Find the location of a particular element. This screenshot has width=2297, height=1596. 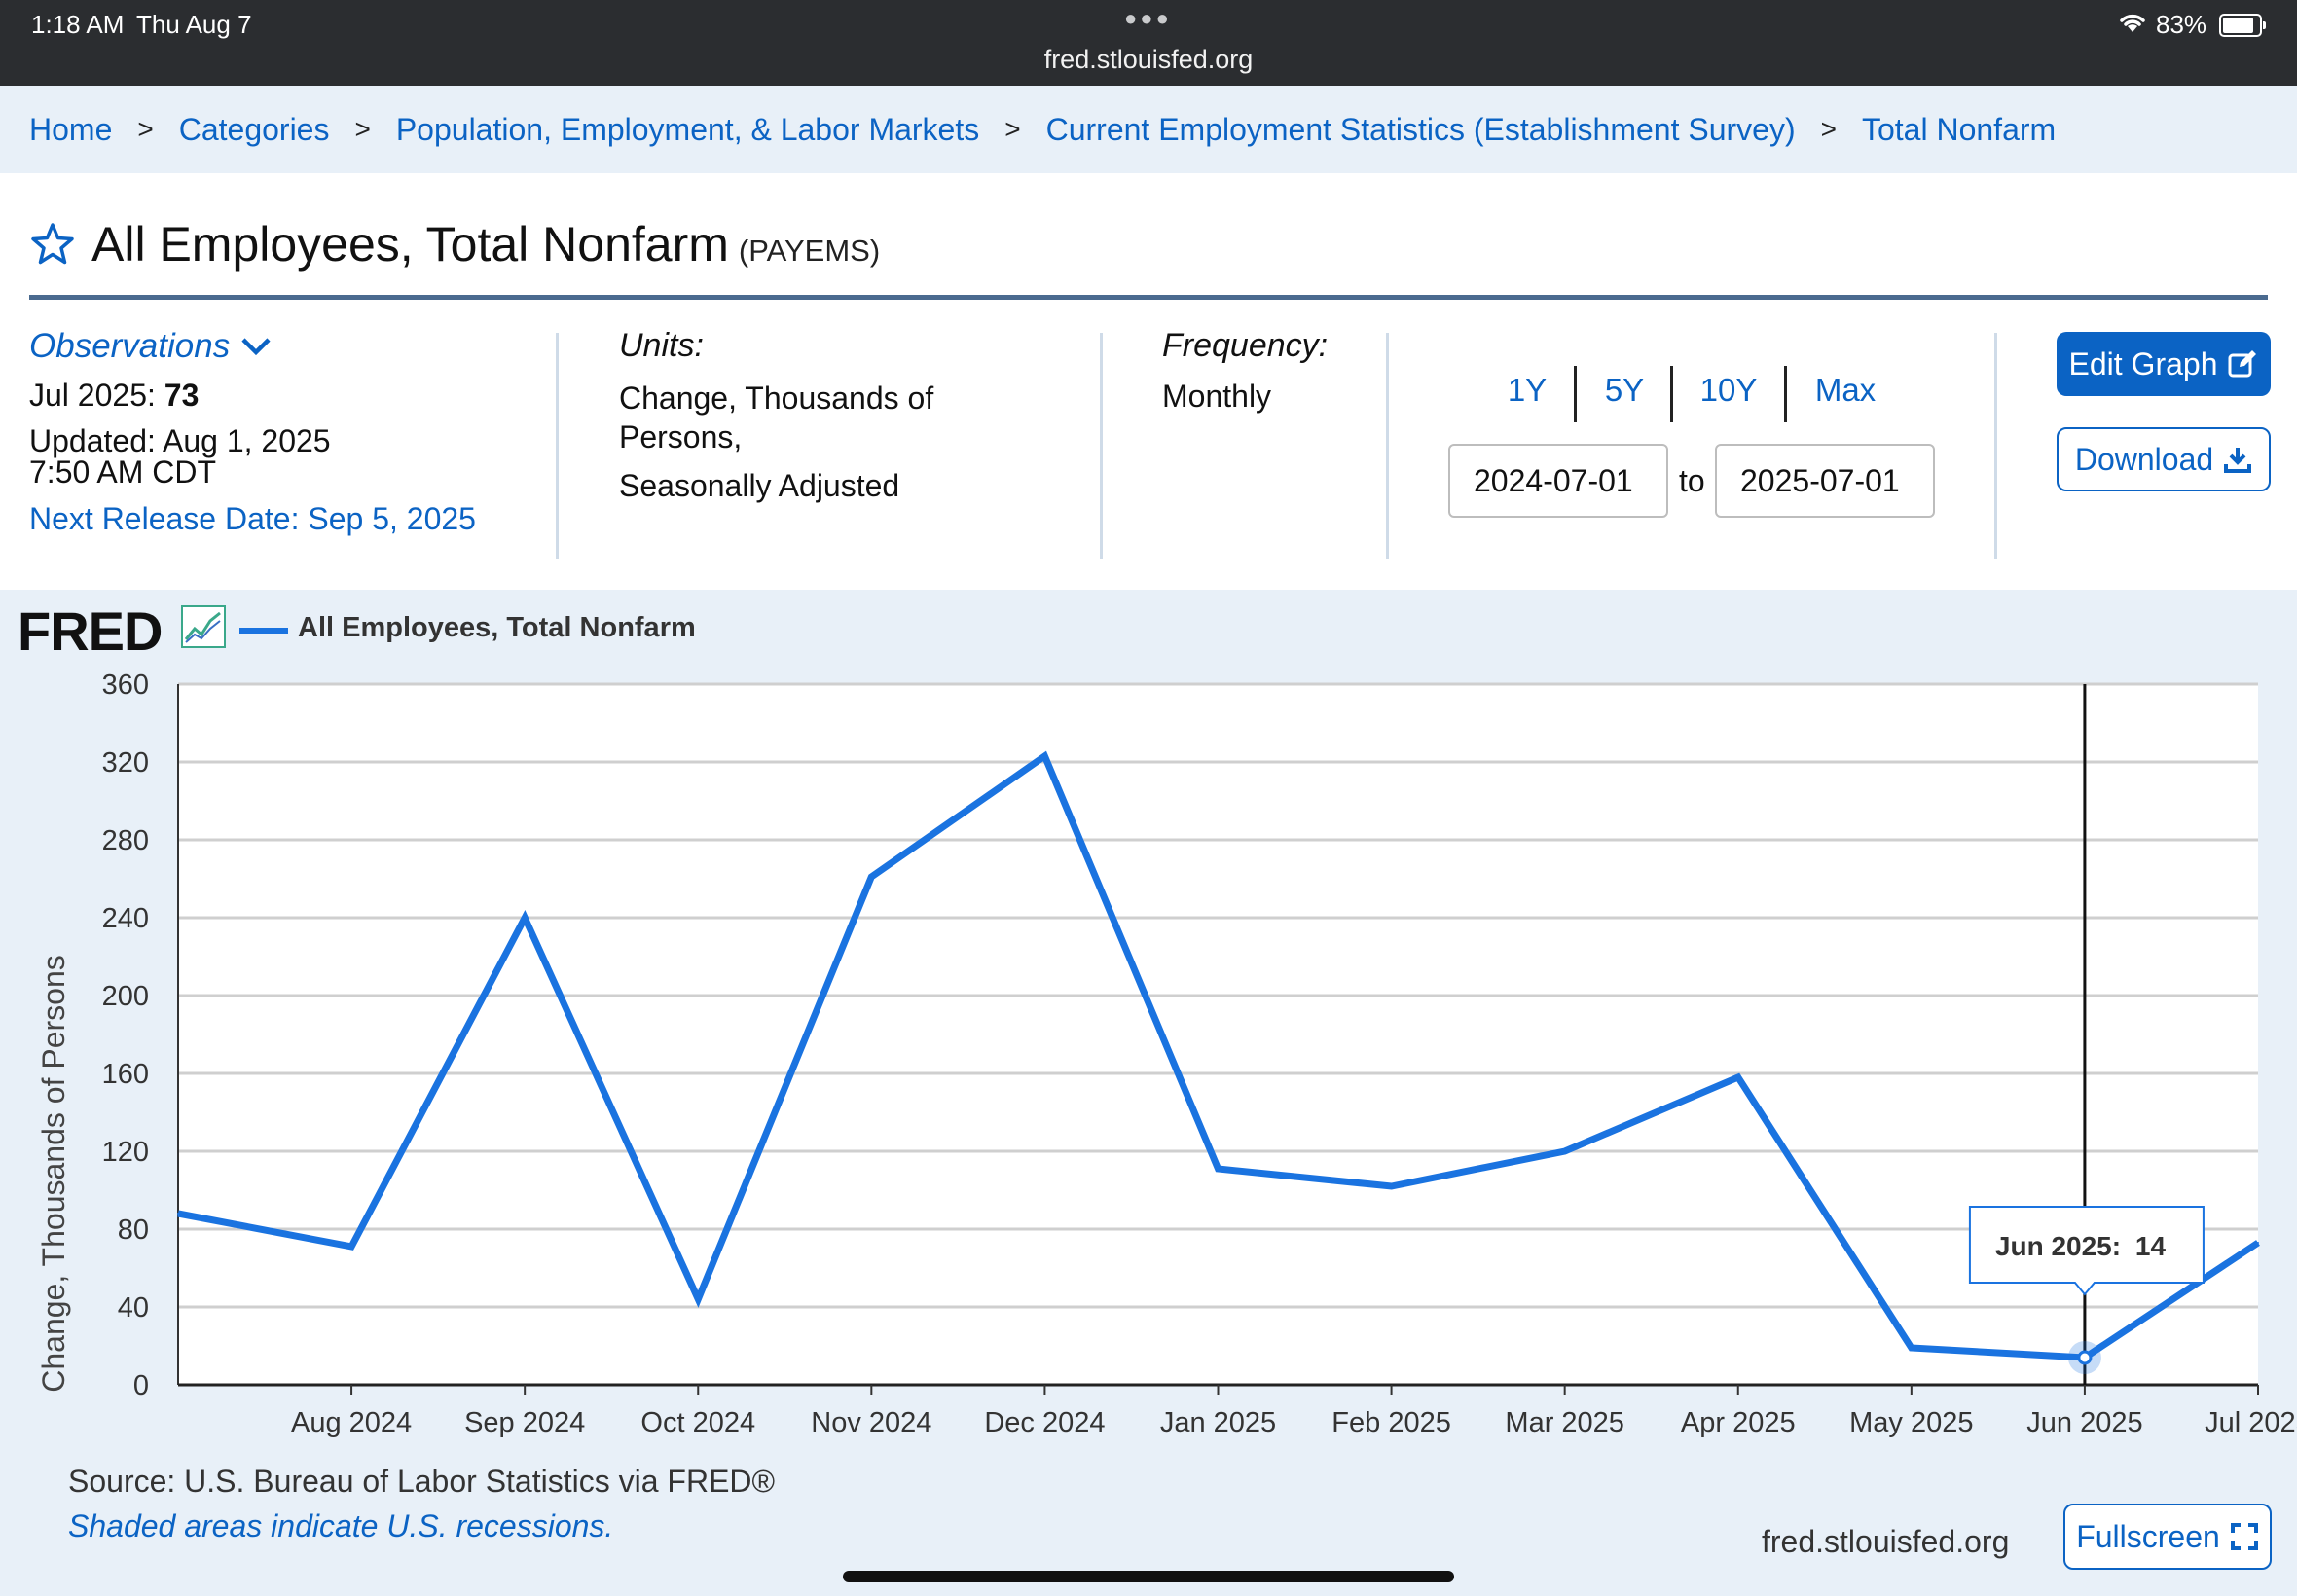

breadcrumb-total-nonfarm: Total Nonfarm is located at coordinates (1959, 130).